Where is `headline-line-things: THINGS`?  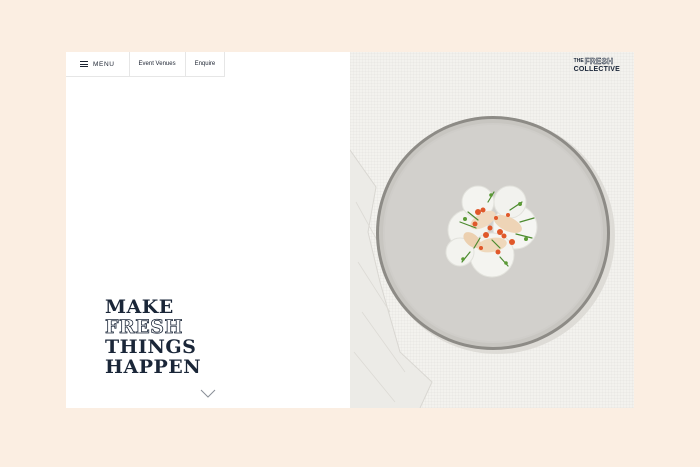 headline-line-things: THINGS is located at coordinates (151, 347).